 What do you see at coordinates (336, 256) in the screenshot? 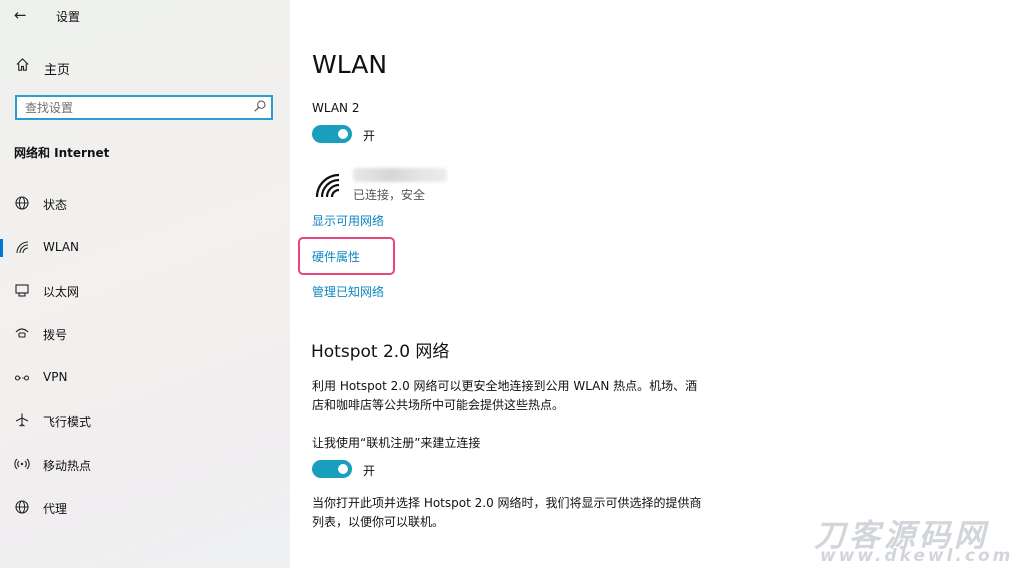
I see `hardware-properties-link: 硬件属性` at bounding box center [336, 256].